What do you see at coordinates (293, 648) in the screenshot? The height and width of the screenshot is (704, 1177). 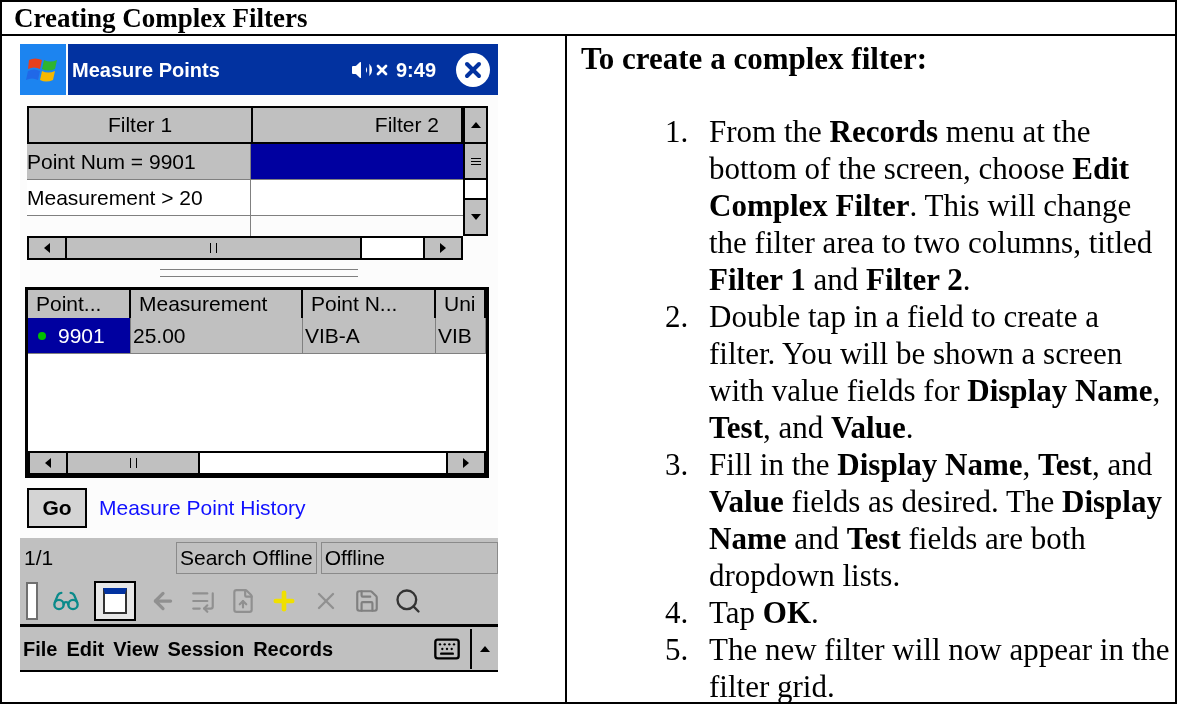 I see `menu-item: Records` at bounding box center [293, 648].